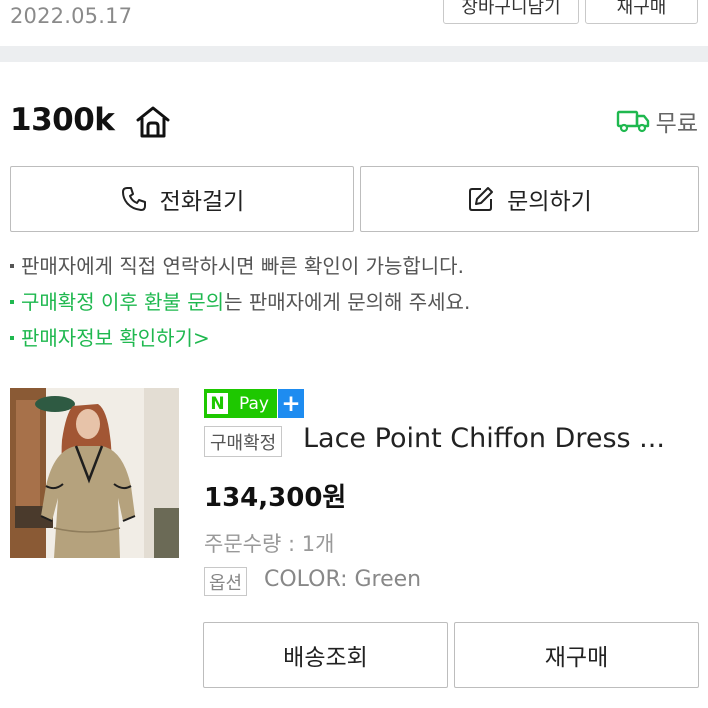  I want to click on refund-inquiry-link: 구매확정 이후 환불 문의, so click(122, 302).